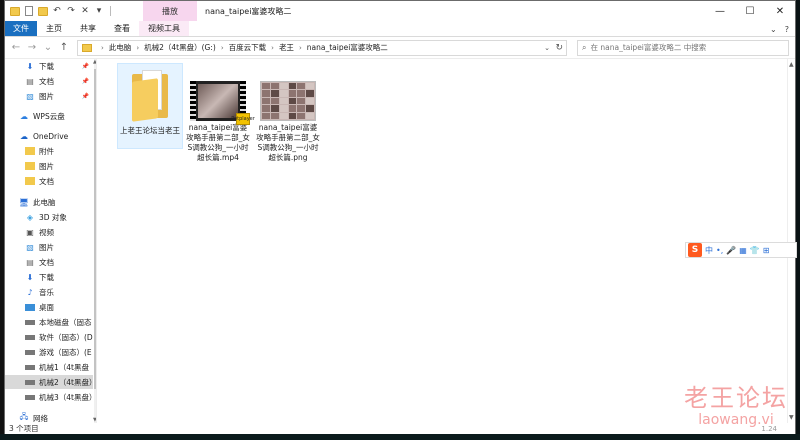  Describe the element at coordinates (791, 417) in the screenshot. I see `scroll-down-arrow-icon: ▼` at that location.